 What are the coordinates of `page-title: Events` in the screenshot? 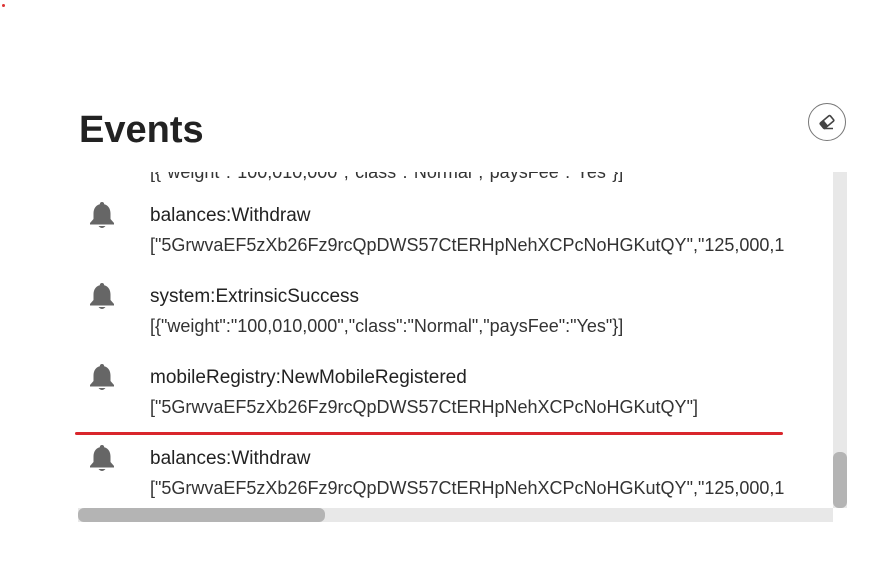 It's located at (141, 130).